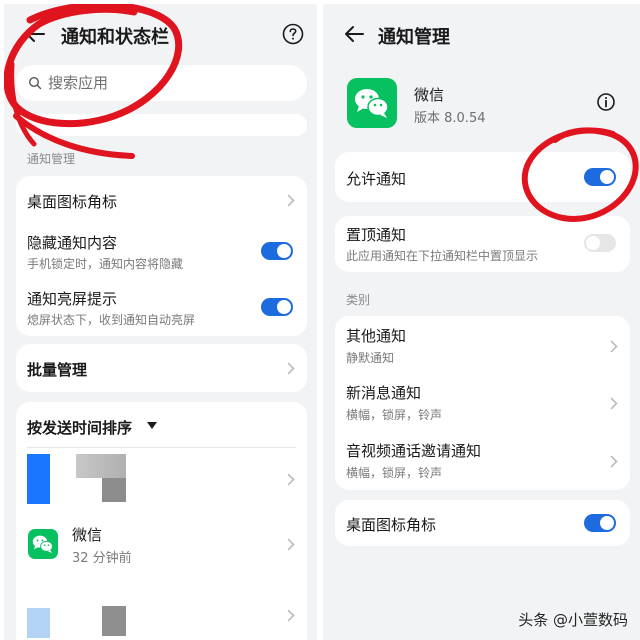 The width and height of the screenshot is (640, 640). I want to click on dropdown-arrow-icon, so click(152, 425).